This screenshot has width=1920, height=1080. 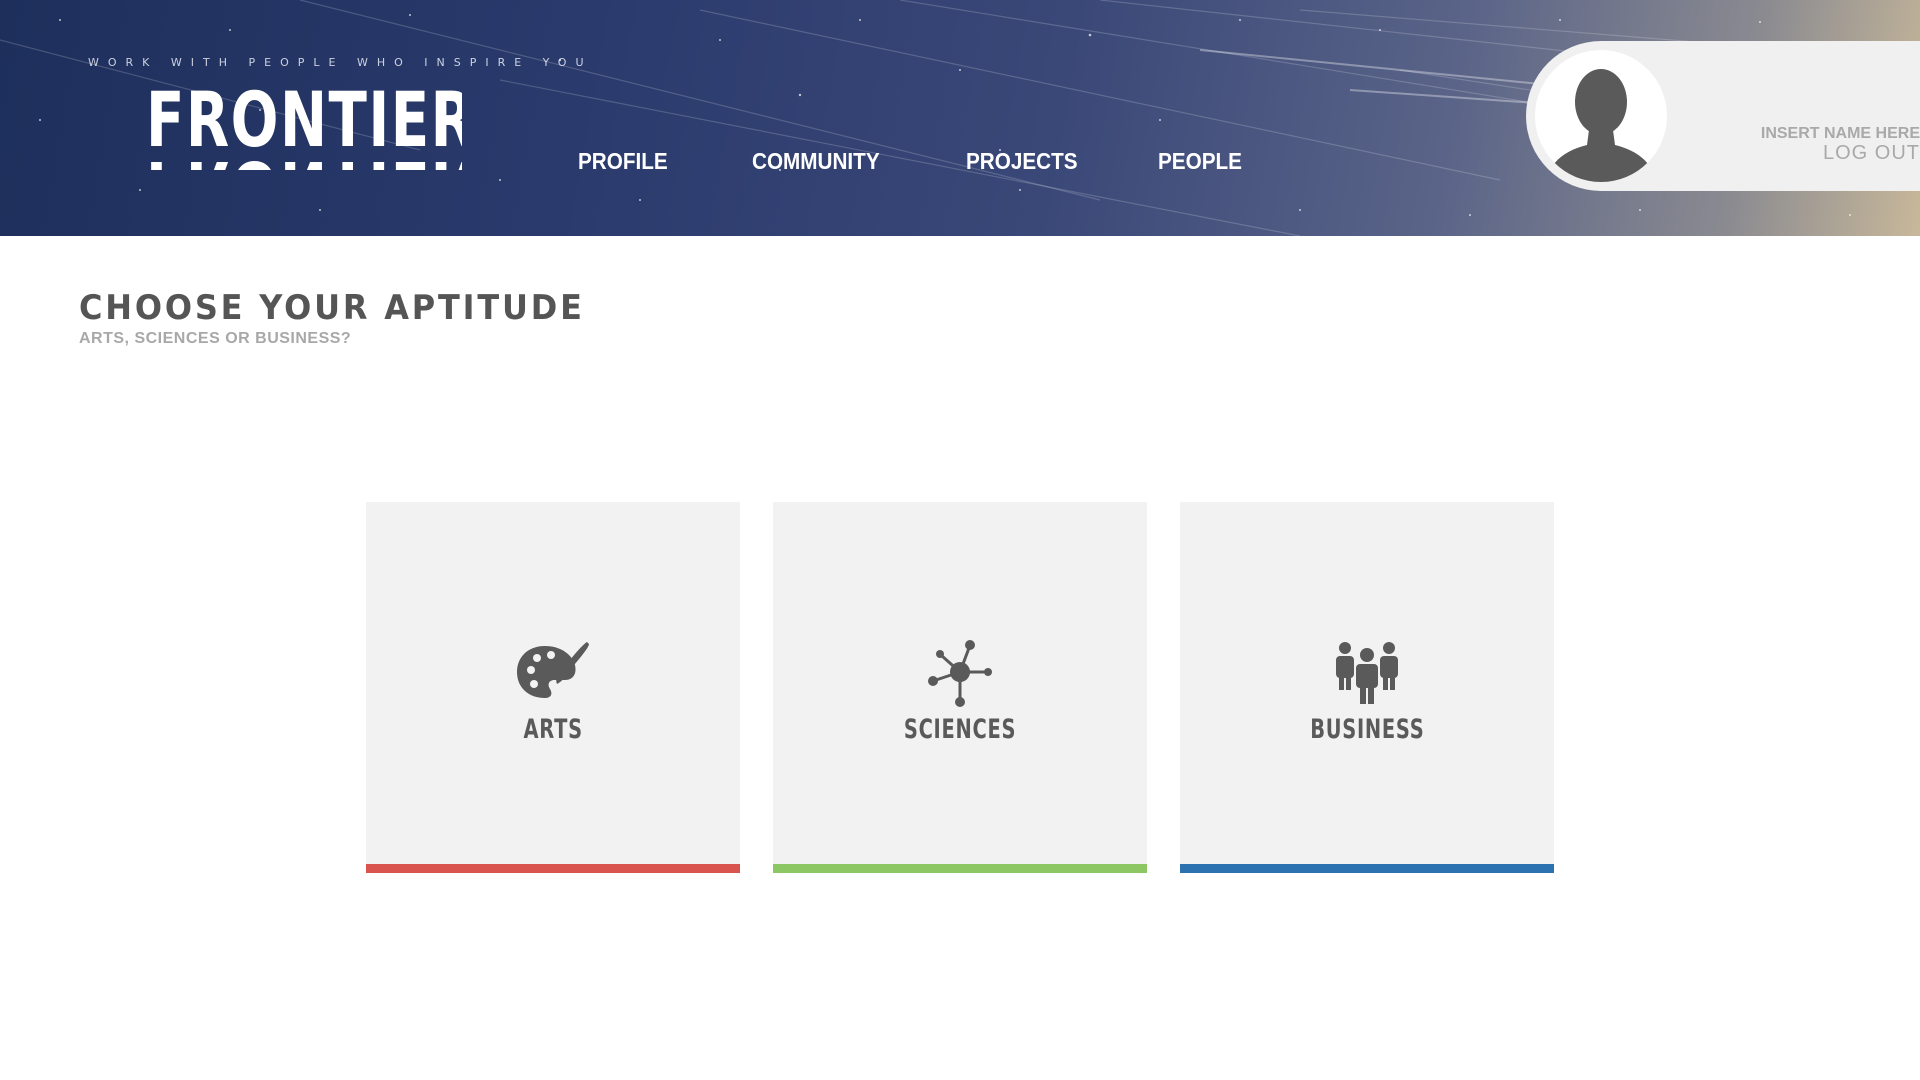 I want to click on card-business-label: BUSINESS, so click(x=1367, y=729).